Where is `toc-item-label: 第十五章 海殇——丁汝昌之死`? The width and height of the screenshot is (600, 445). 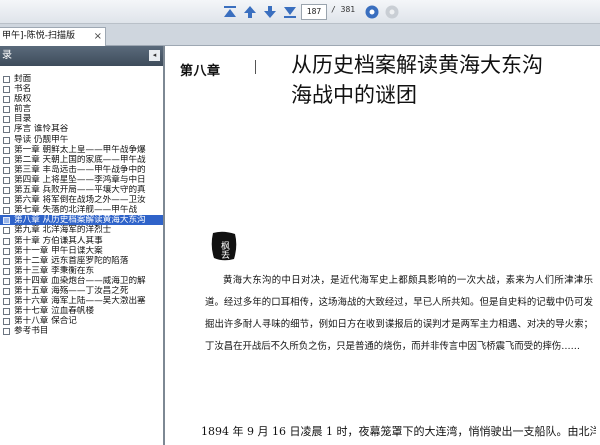
toc-item-label: 第十五章 海殇——丁汝昌之死 is located at coordinates (71, 290).